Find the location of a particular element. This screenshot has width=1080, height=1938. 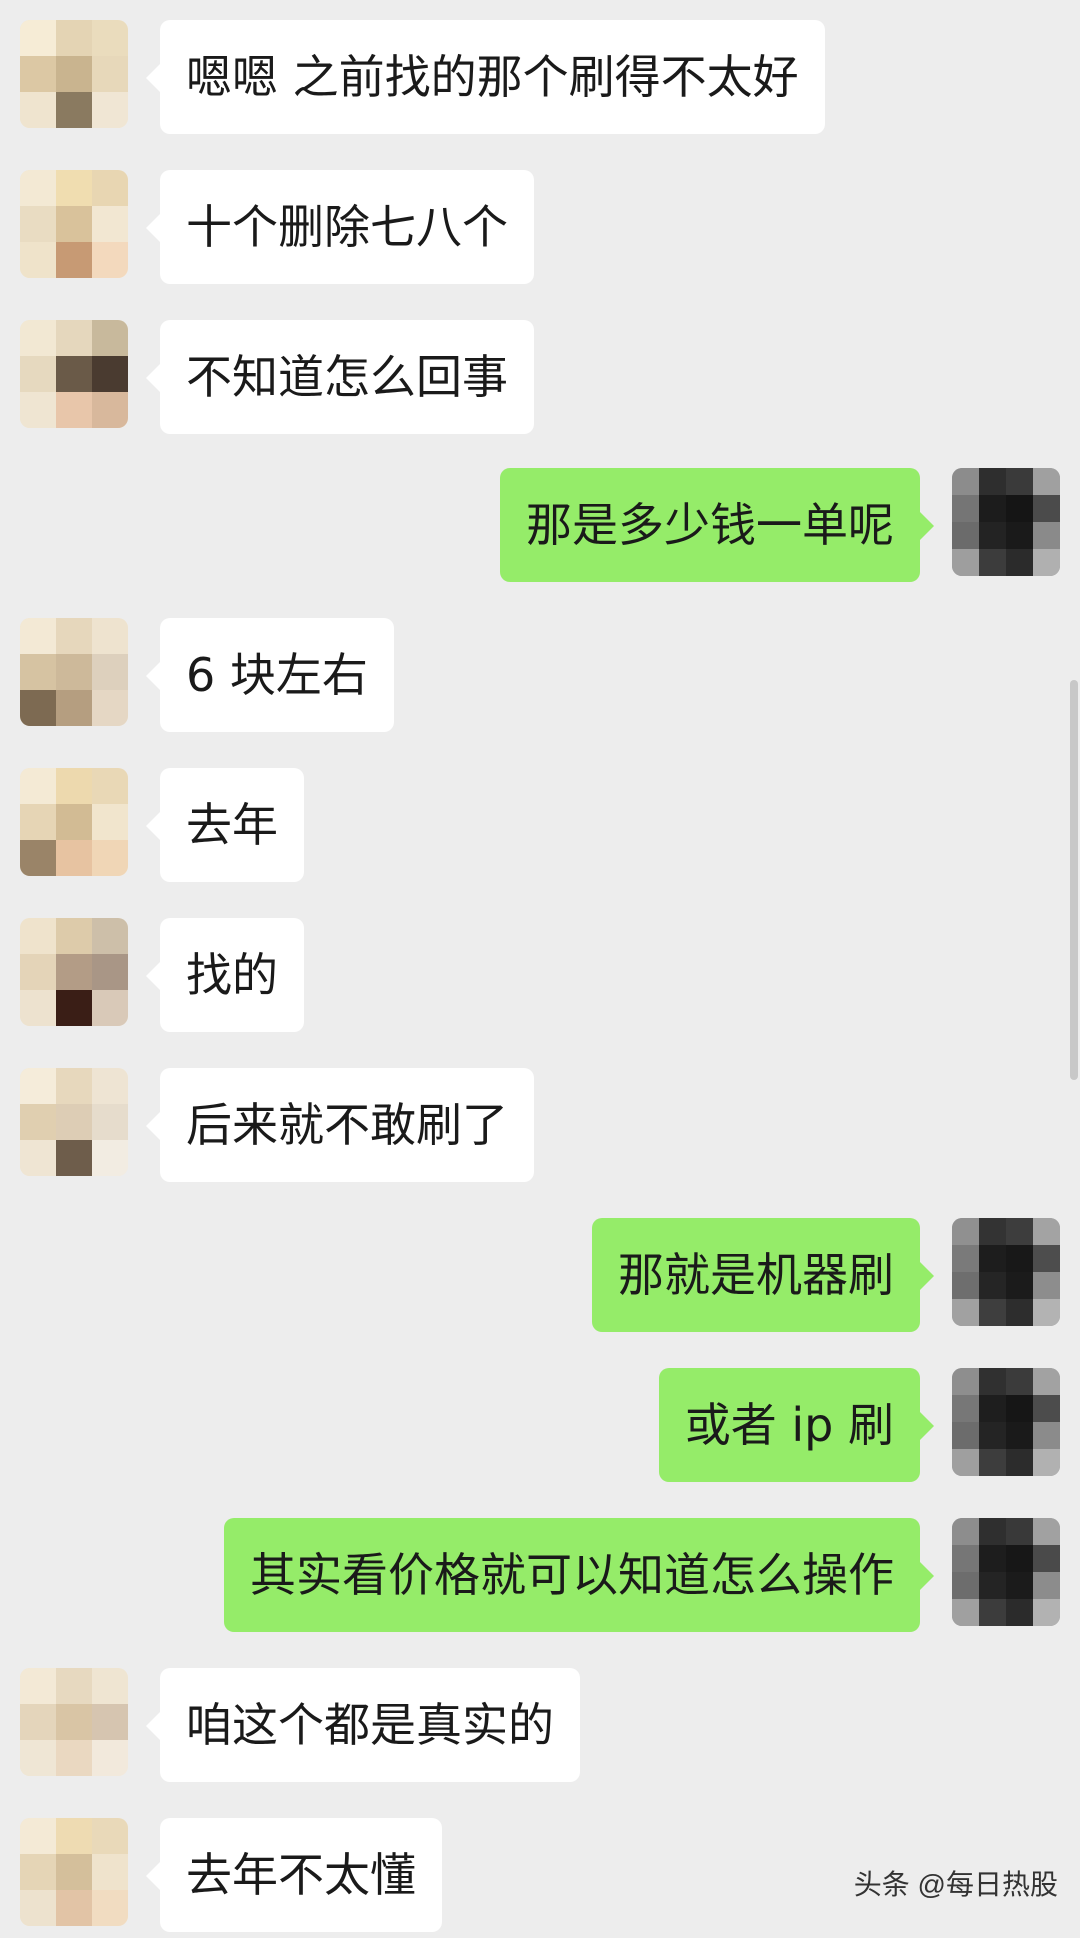

message-bubble: 6 块左右 is located at coordinates (270, 675).